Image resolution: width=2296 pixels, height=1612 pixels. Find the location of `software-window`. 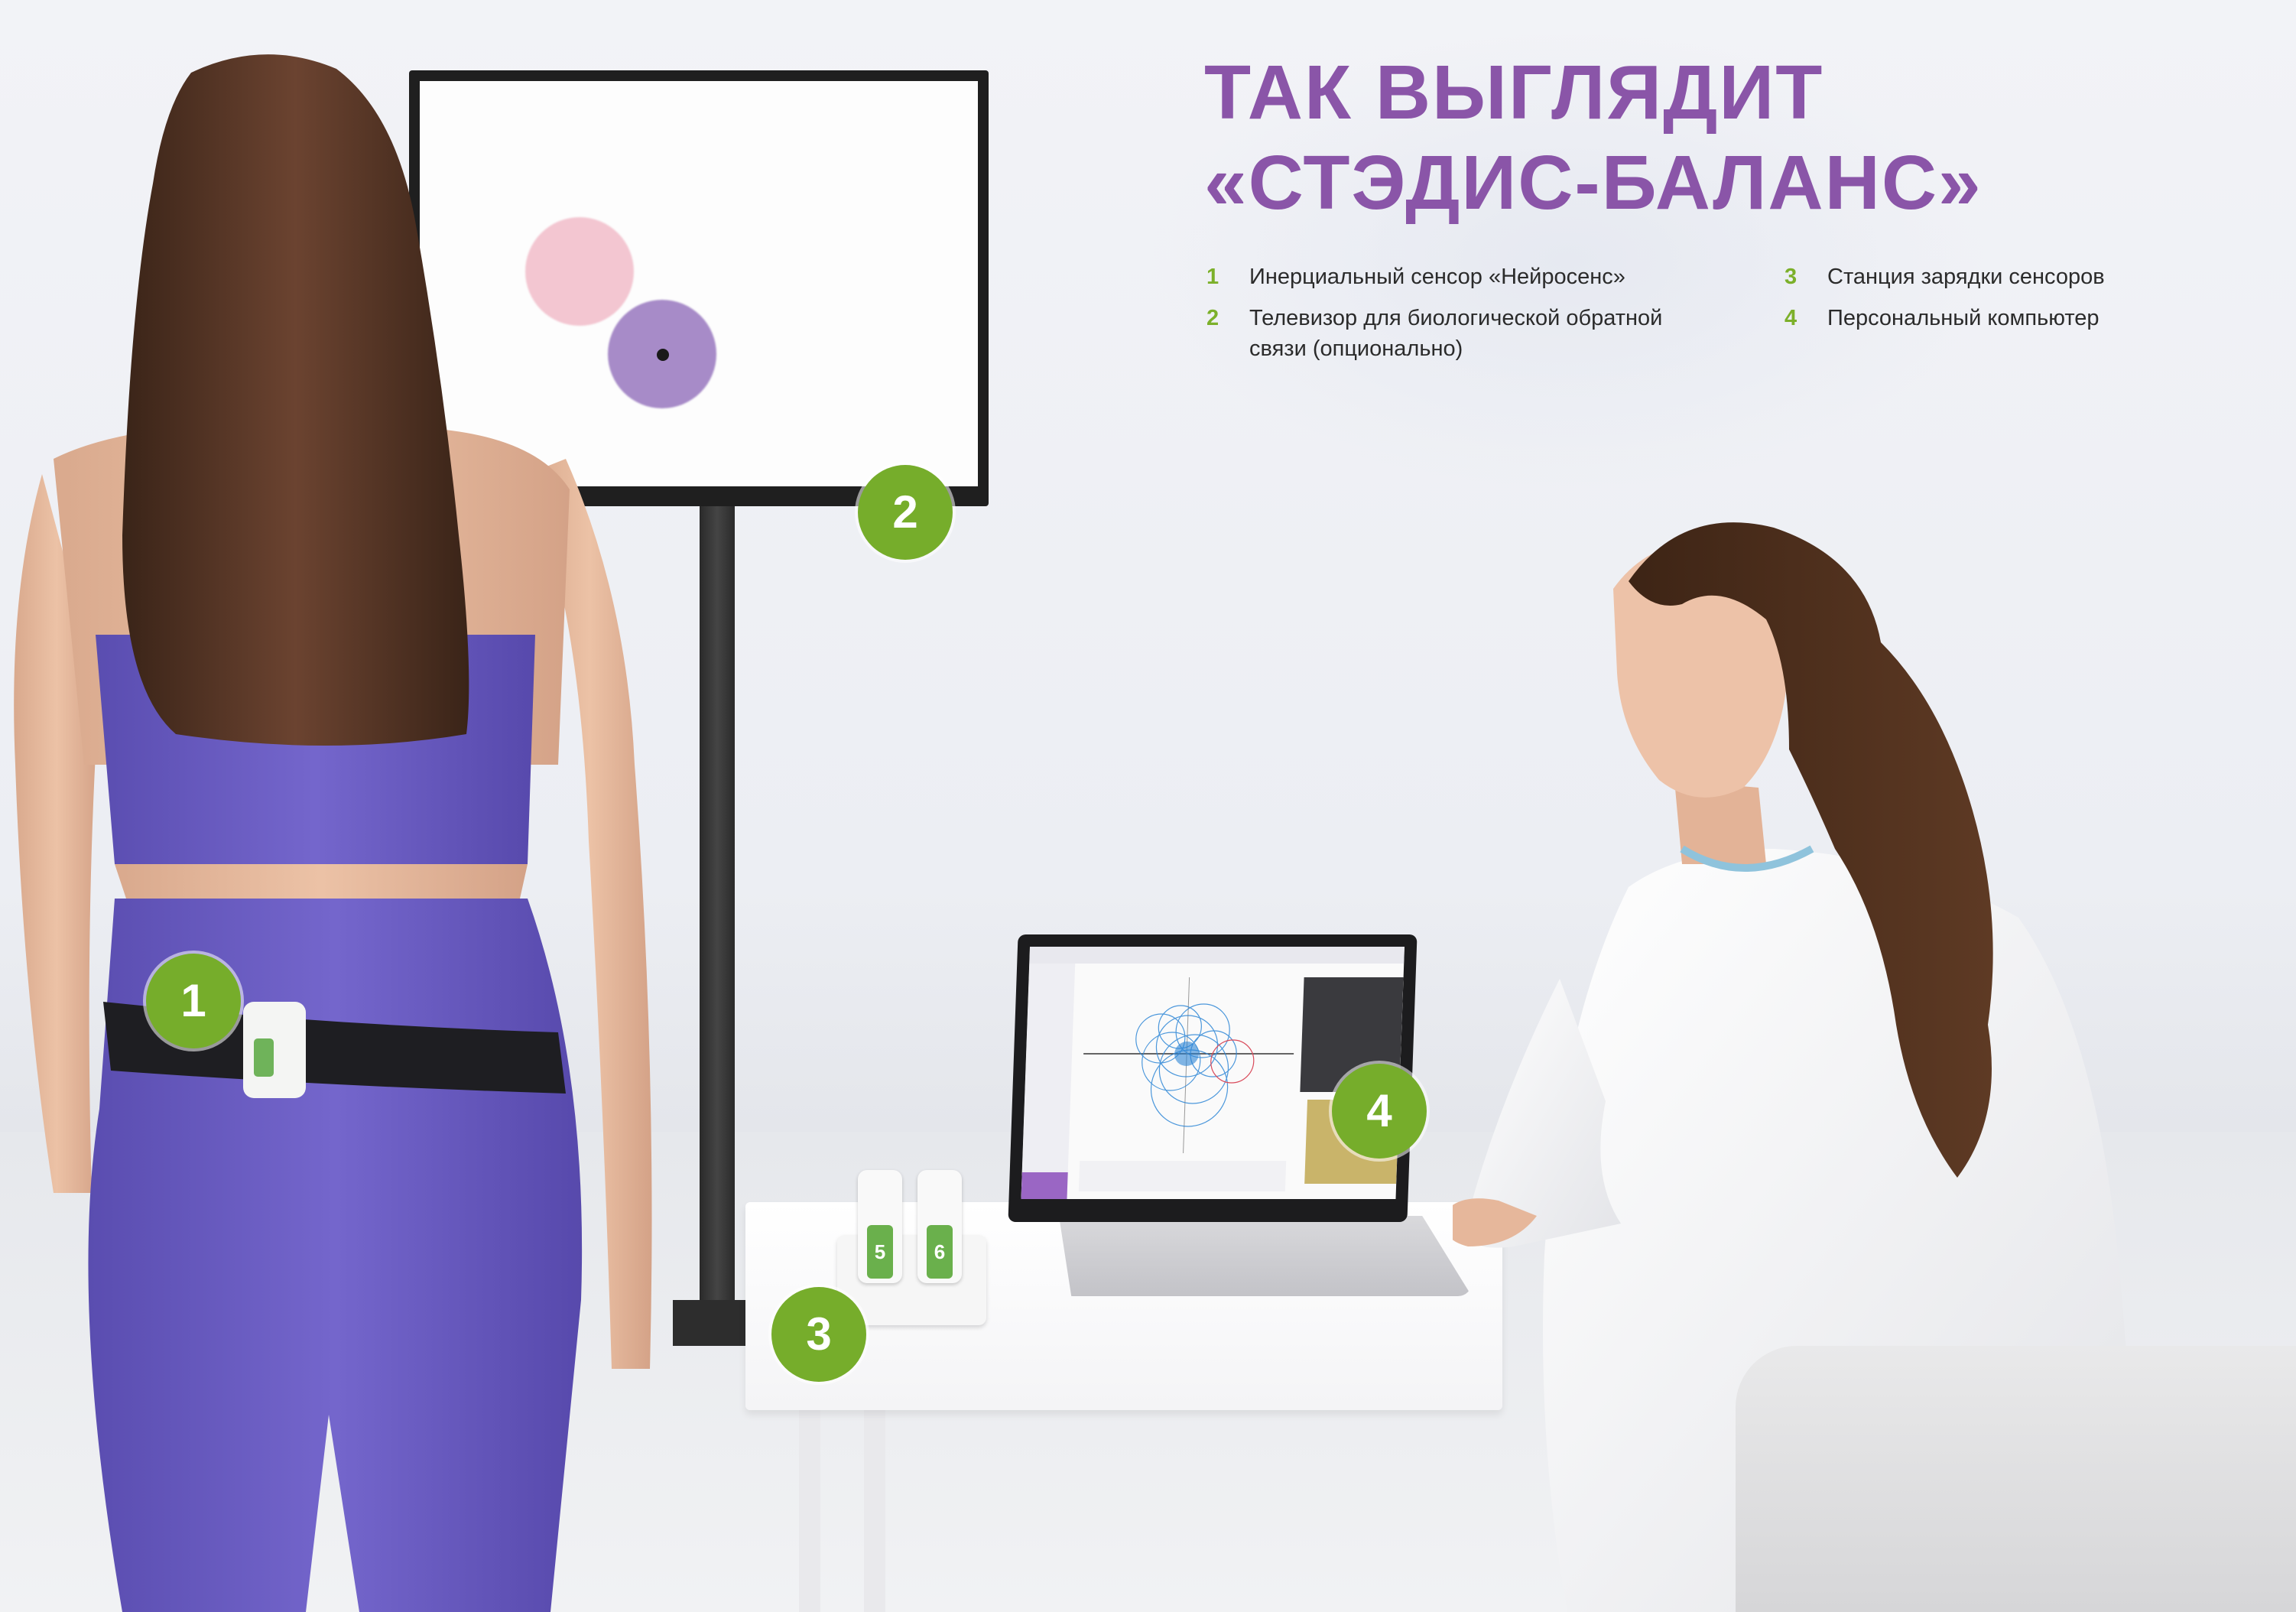

software-window is located at coordinates (1213, 1073).